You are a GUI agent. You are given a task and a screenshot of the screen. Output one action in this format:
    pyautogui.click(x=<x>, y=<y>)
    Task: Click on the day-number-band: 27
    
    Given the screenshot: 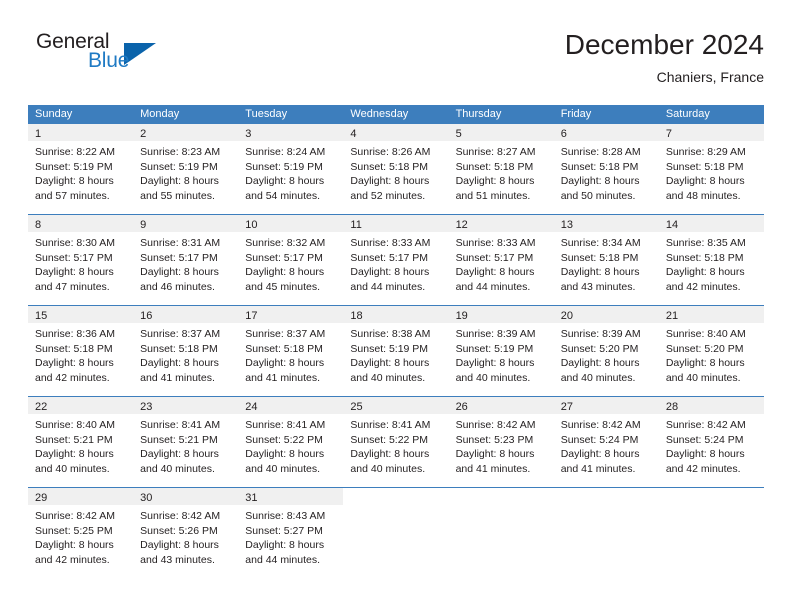 What is the action you would take?
    pyautogui.click(x=606, y=405)
    